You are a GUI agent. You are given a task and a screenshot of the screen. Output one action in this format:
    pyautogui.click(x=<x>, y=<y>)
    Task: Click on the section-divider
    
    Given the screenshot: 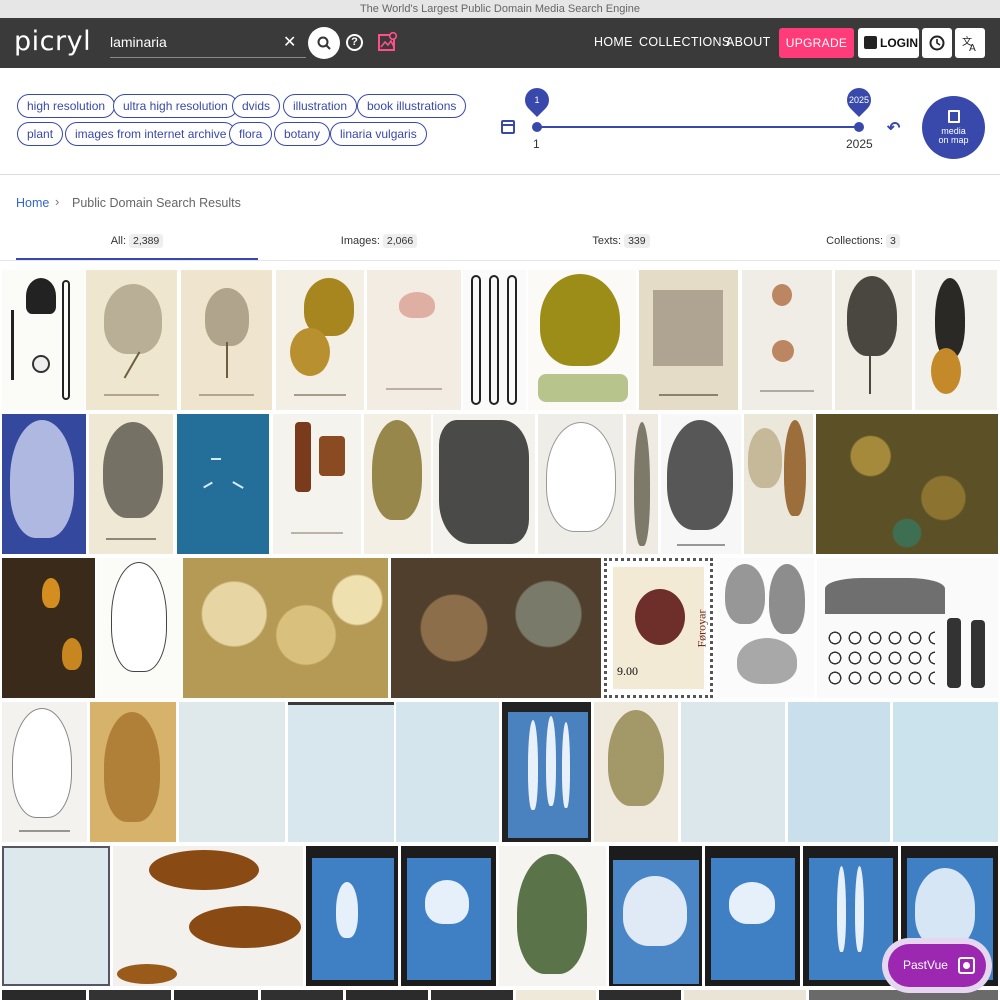 What is the action you would take?
    pyautogui.click(x=500, y=174)
    